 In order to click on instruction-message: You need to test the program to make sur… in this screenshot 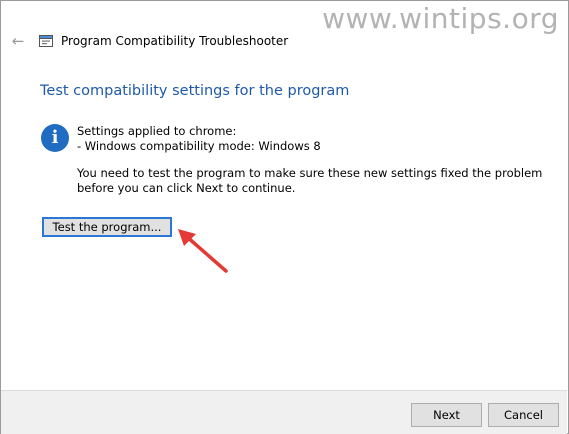, I will do `click(310, 180)`.